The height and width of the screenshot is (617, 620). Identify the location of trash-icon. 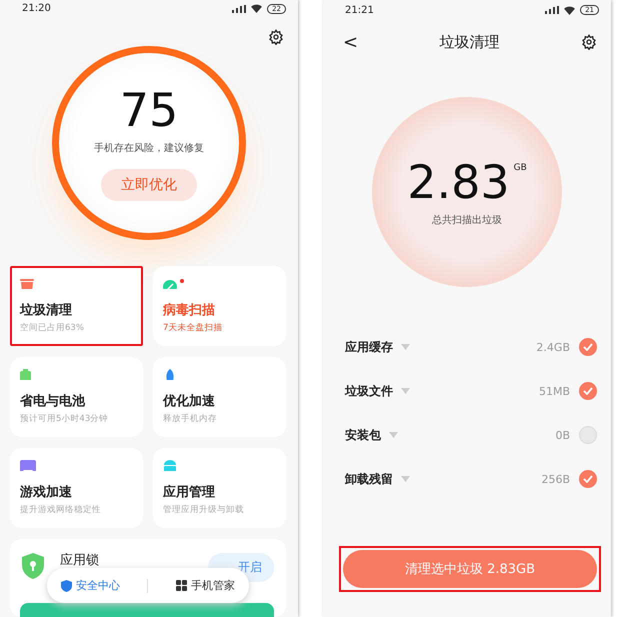
(27, 284).